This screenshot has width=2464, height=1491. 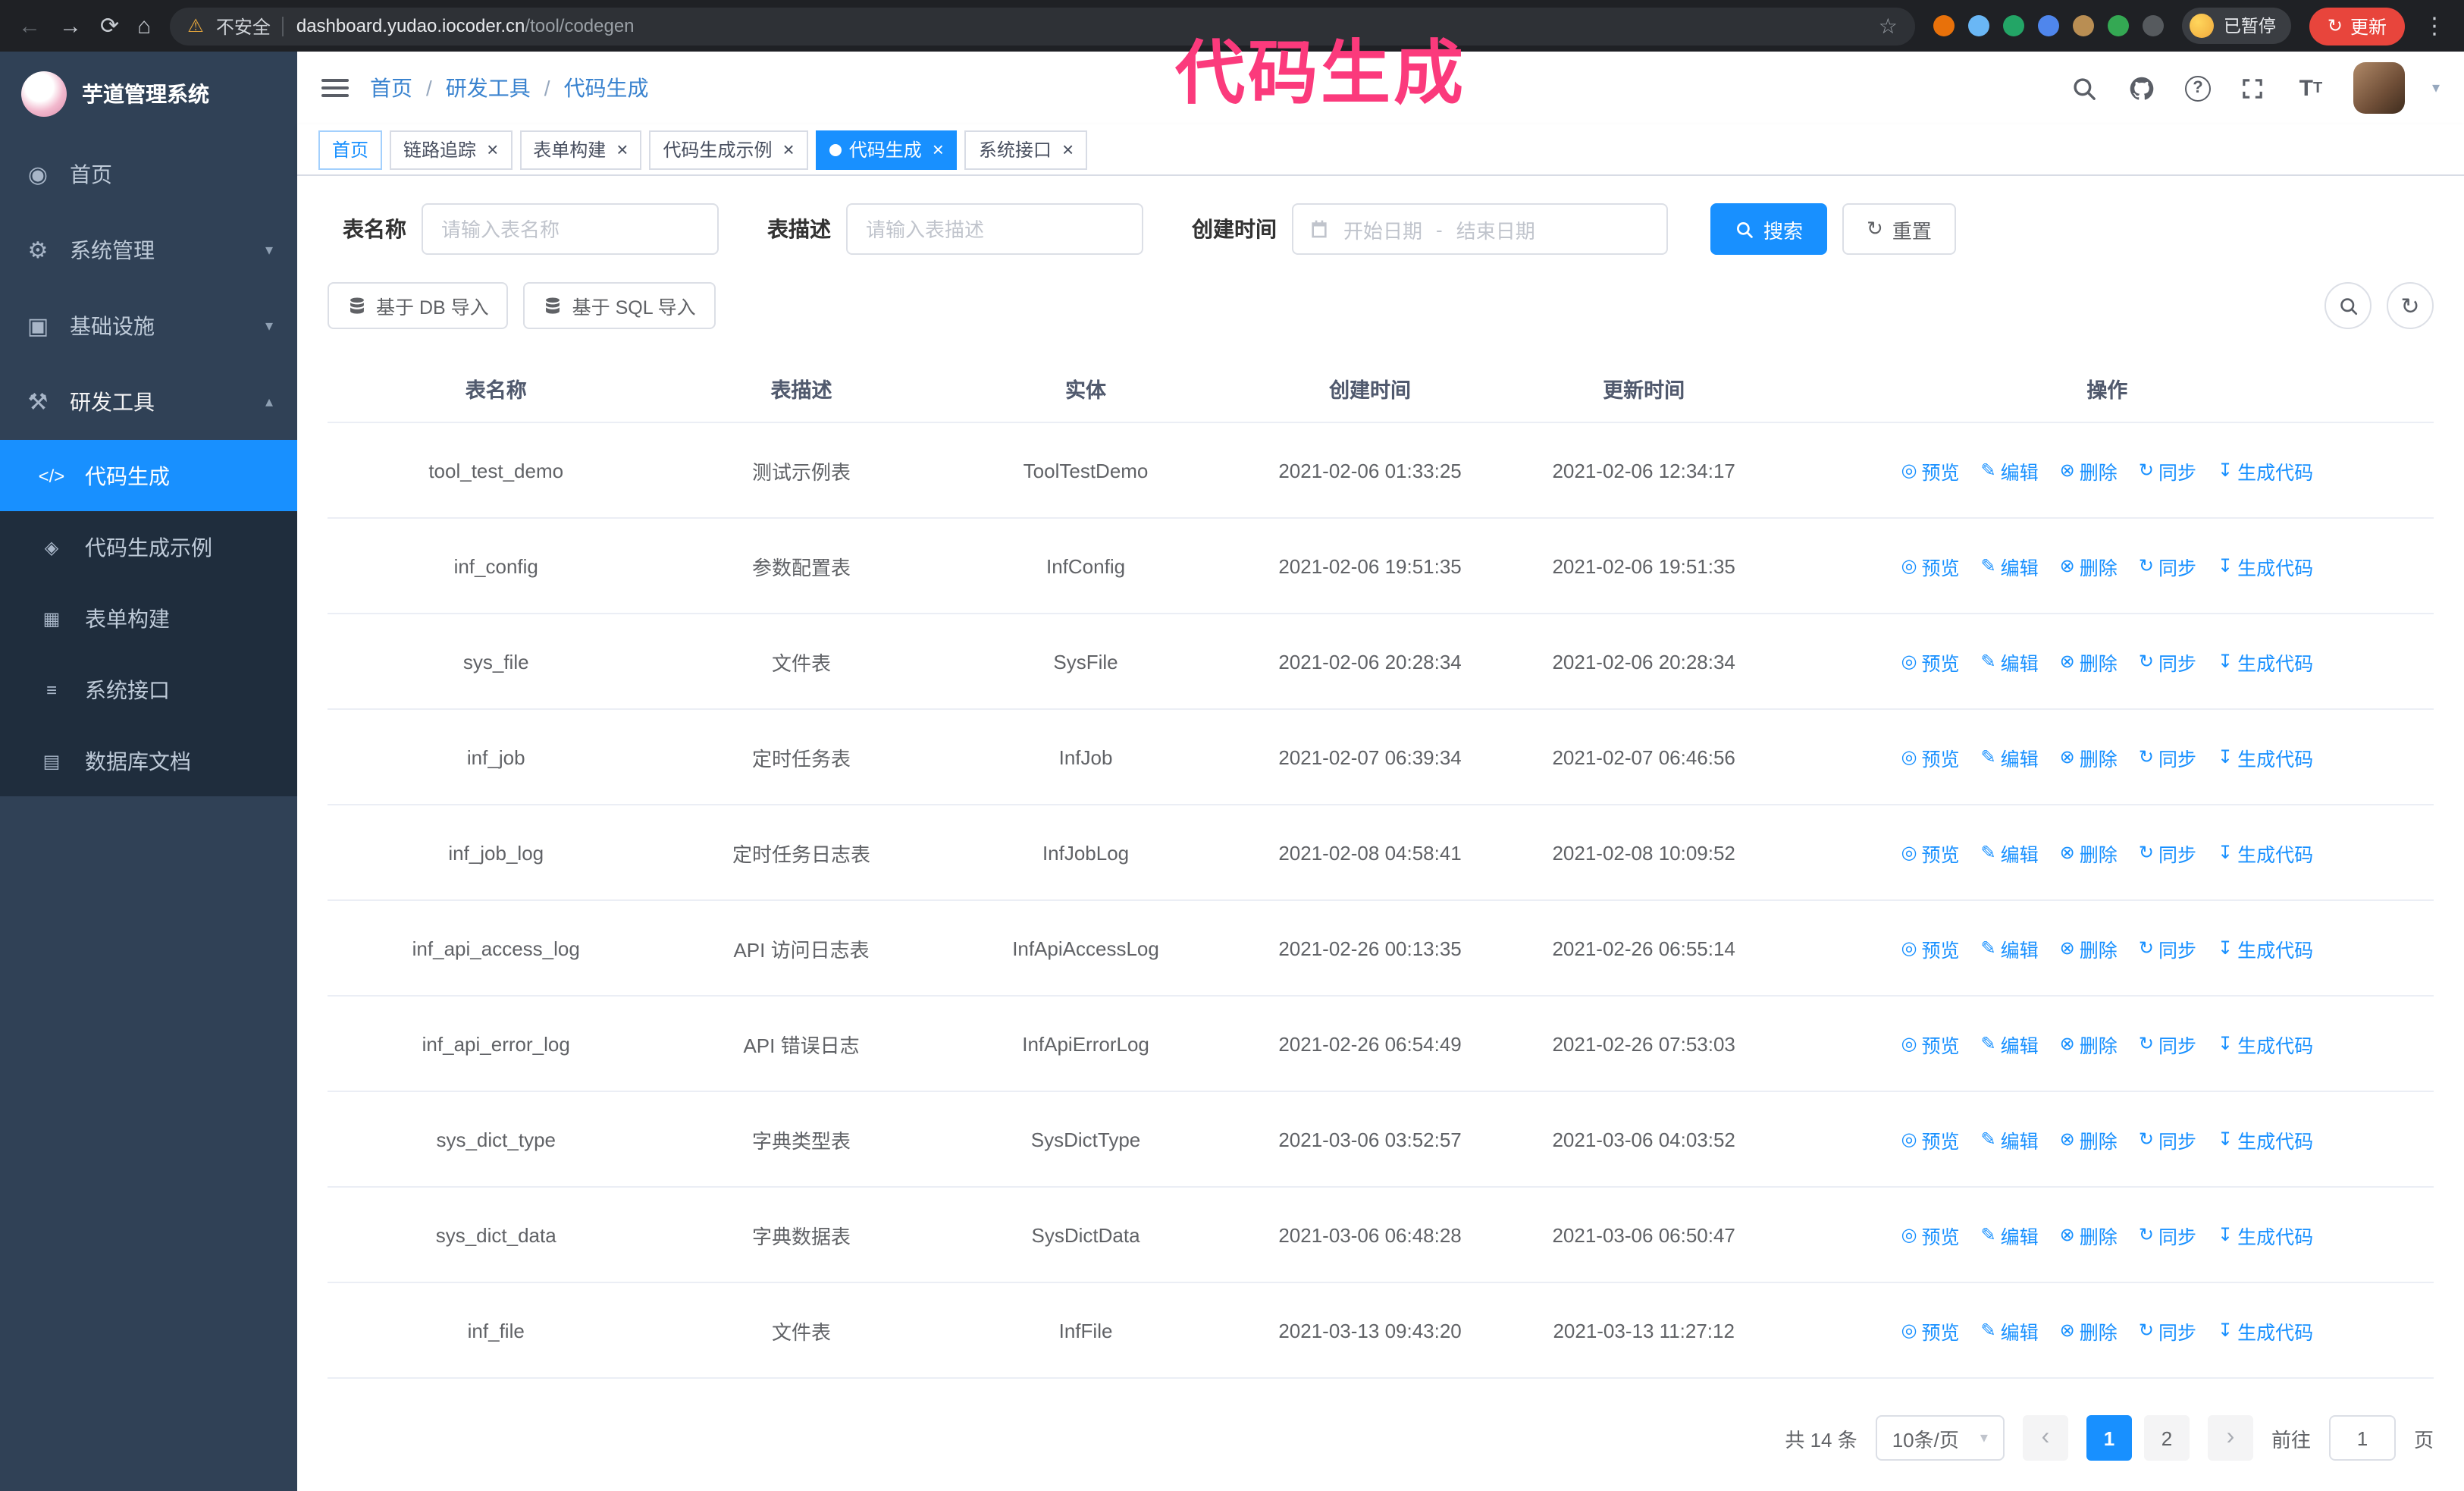 I want to click on chevron-down-icon: ▾, so click(x=2436, y=88).